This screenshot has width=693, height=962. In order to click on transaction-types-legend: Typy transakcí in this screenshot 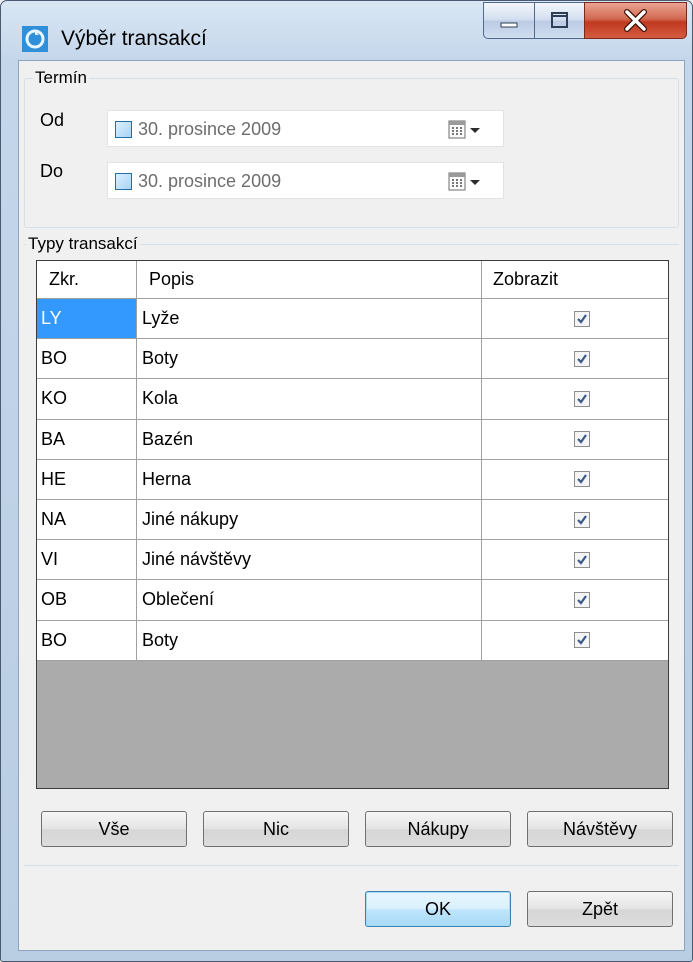, I will do `click(83, 244)`.